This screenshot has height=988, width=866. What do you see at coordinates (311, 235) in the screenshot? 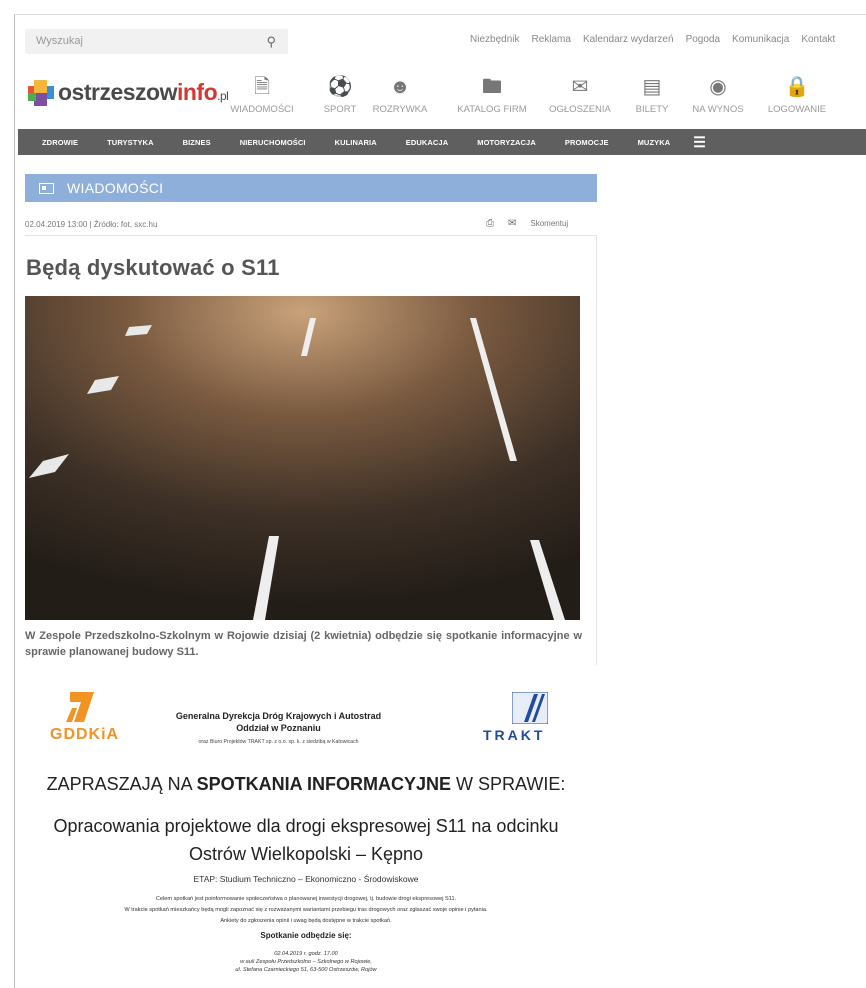
I see `divider` at bounding box center [311, 235].